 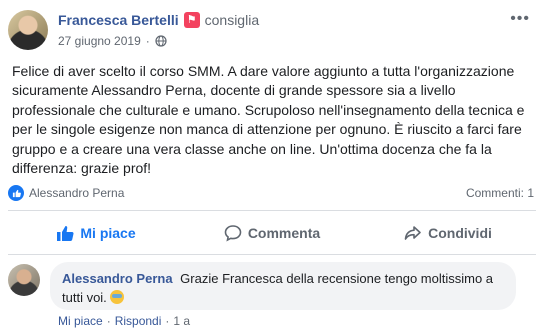 I want to click on comment-label: Commenta, so click(x=284, y=233).